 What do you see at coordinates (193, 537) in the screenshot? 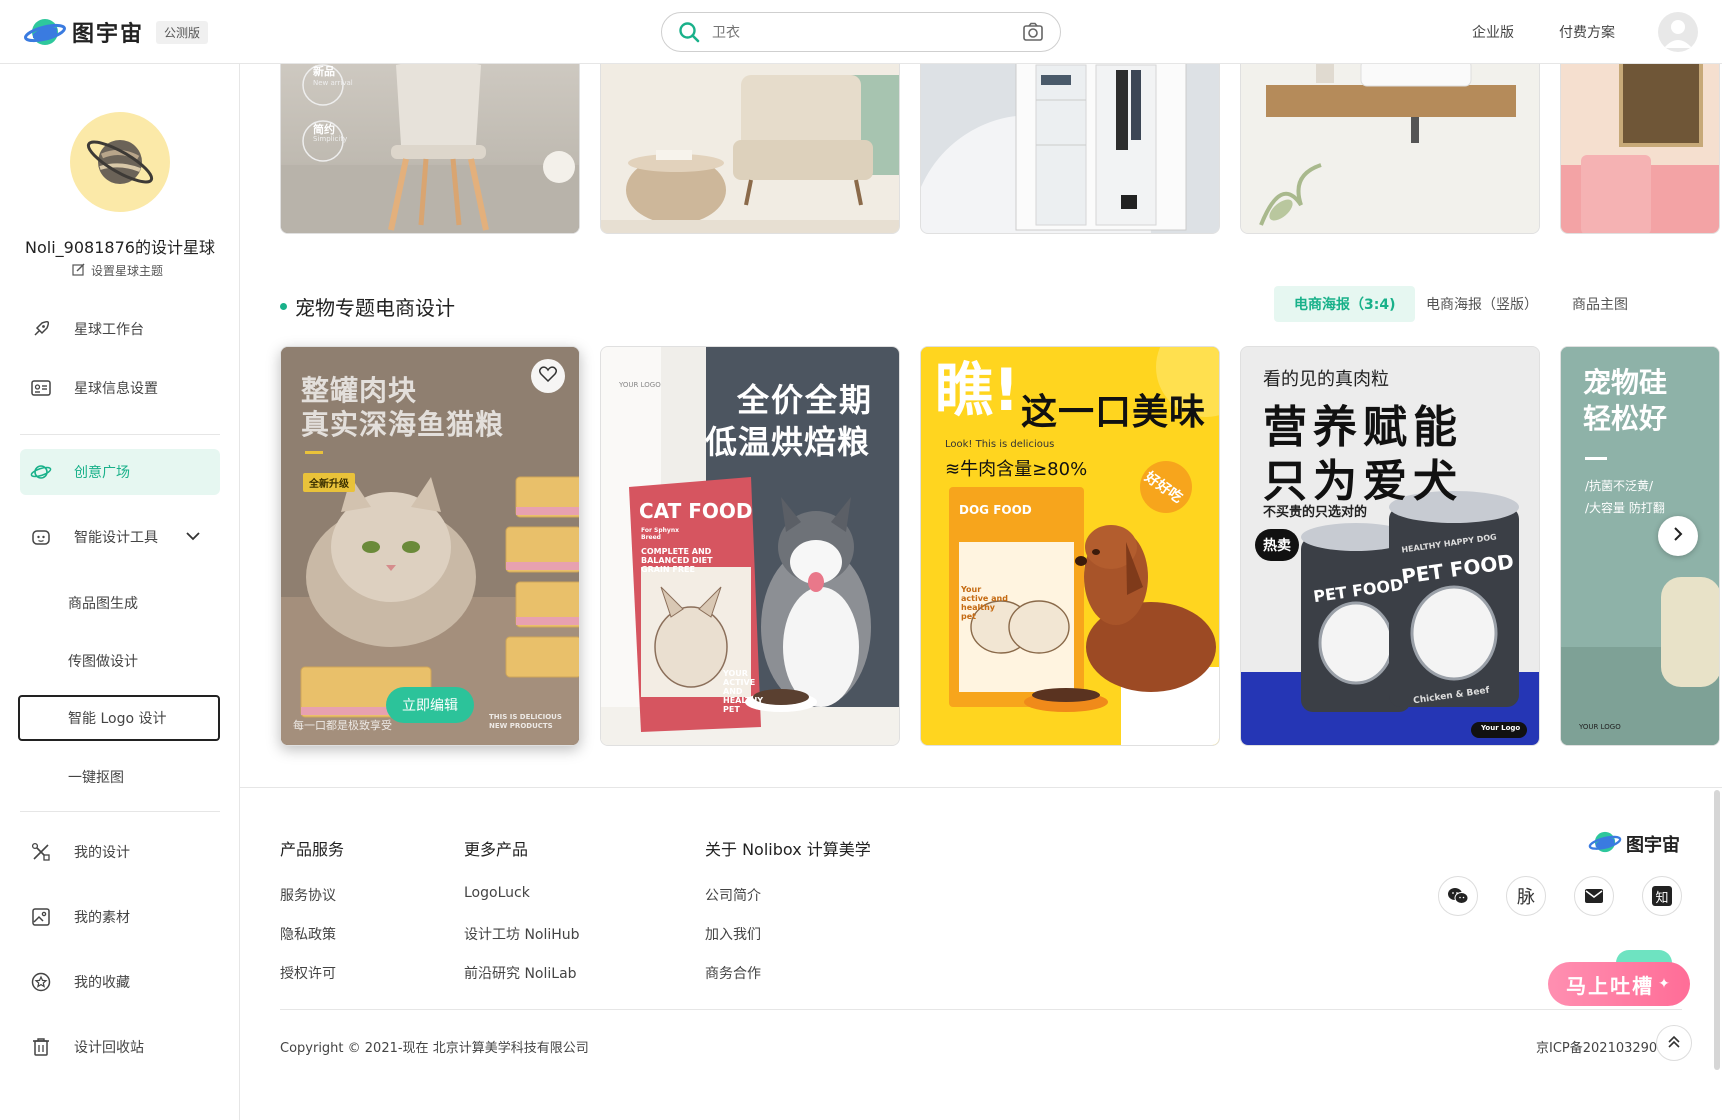
I see `chevron-down-icon` at bounding box center [193, 537].